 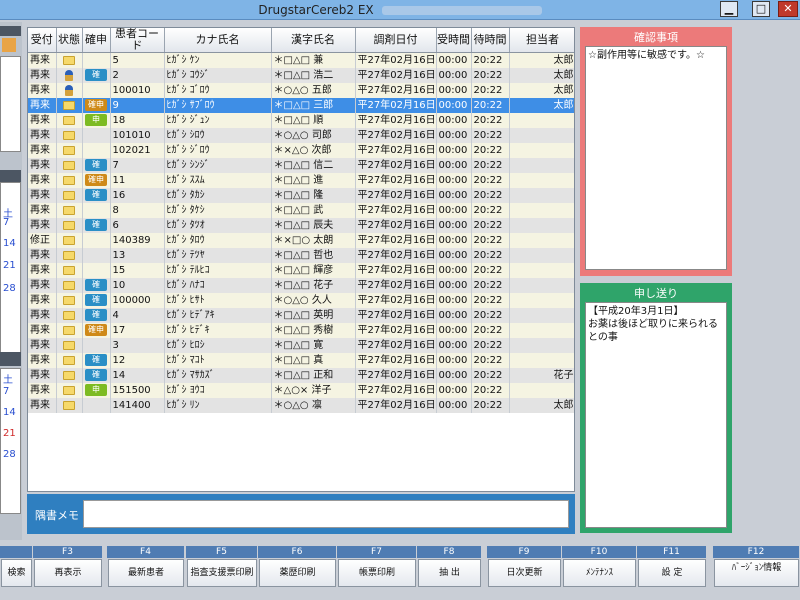 What do you see at coordinates (301, 120) in the screenshot?
I see `table-row: 再来 申 18 ﾋｶﾞｼ ｼﾞｭﾝ ＊□△□ 順平27年02月16日 00:00 20:22` at bounding box center [301, 120].